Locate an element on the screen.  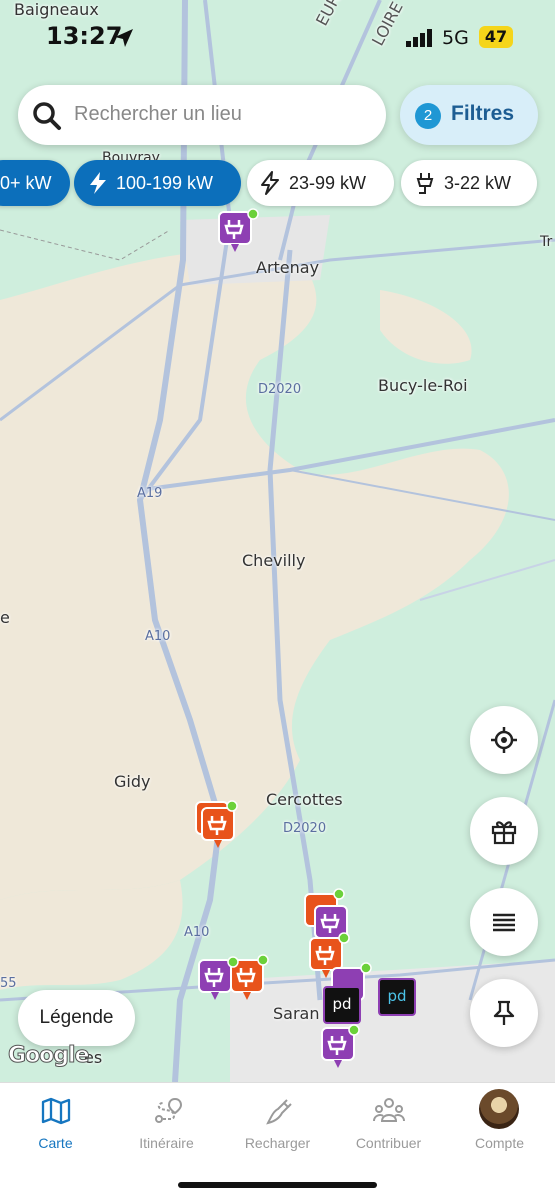
list-view-button is located at coordinates (504, 922).